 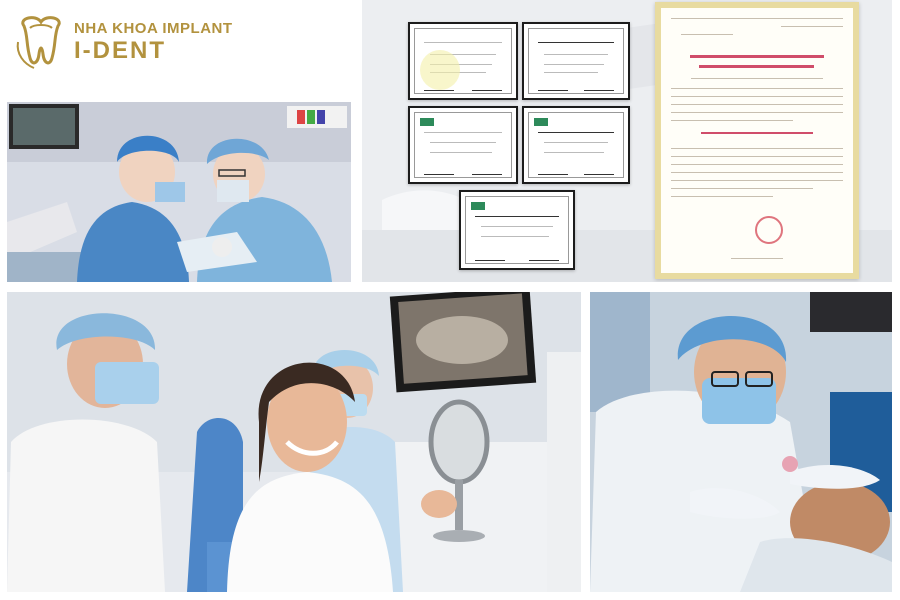 What do you see at coordinates (178, 48) in the screenshot?
I see `brand-logo-panel: NHA KHOA IMPLANT I-DENT` at bounding box center [178, 48].